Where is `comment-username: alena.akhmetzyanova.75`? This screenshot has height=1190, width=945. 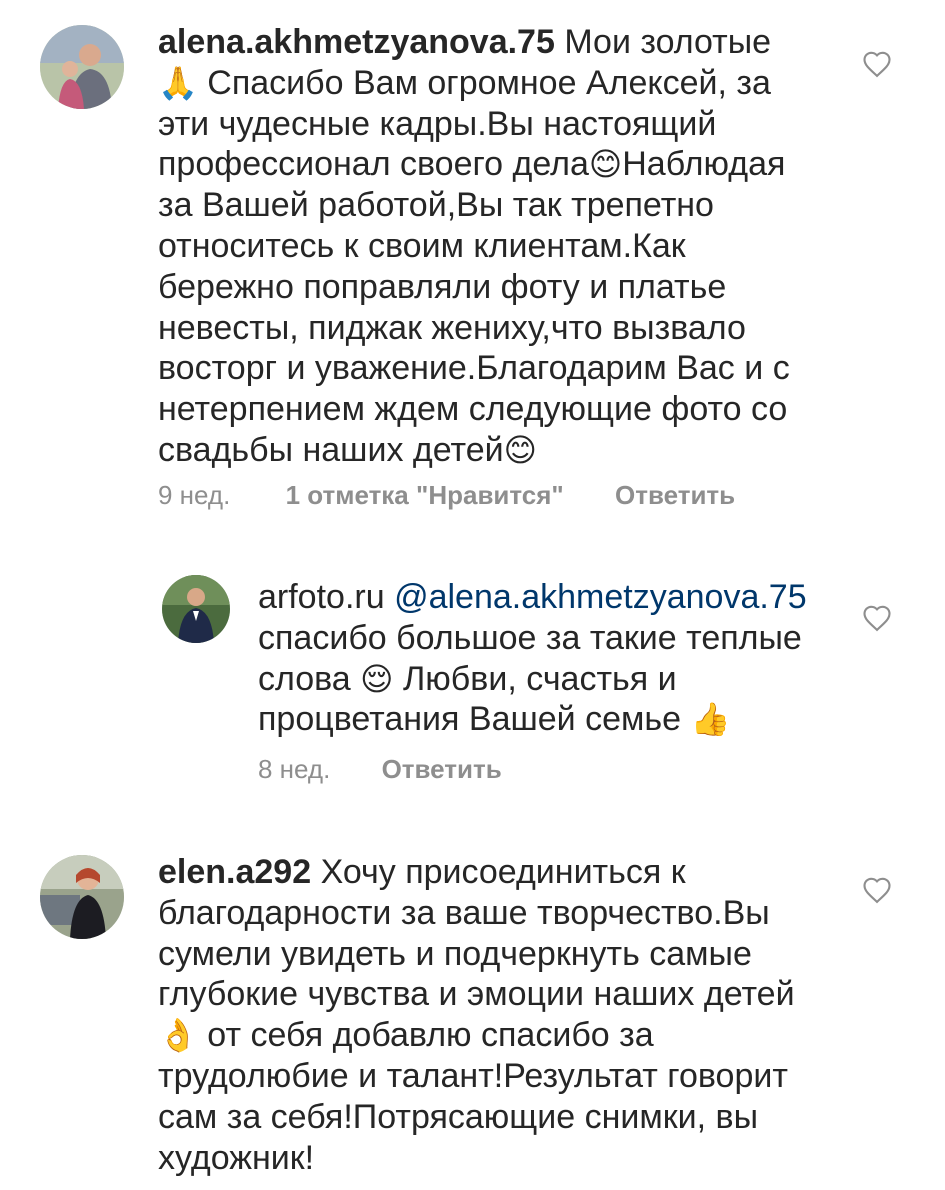
comment-username: alena.akhmetzyanova.75 is located at coordinates (356, 42).